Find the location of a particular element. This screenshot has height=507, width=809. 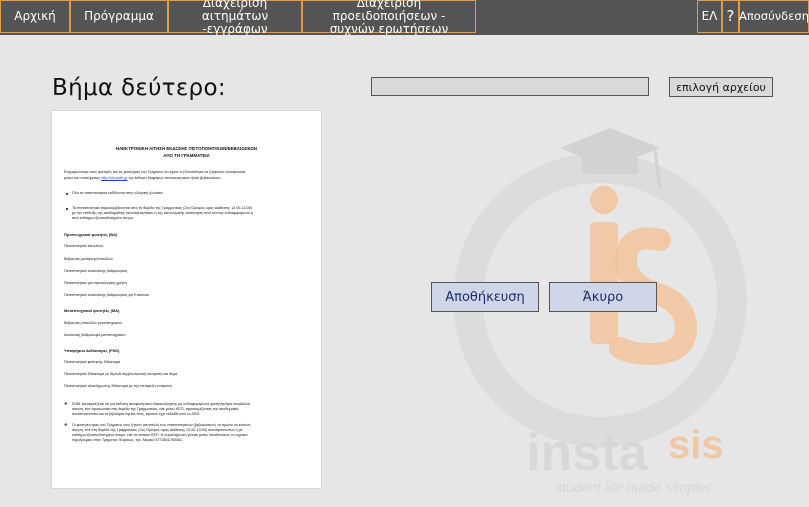

nav-requests-label-line2: αιτημάτων -εγγράφων is located at coordinates (235, 22).